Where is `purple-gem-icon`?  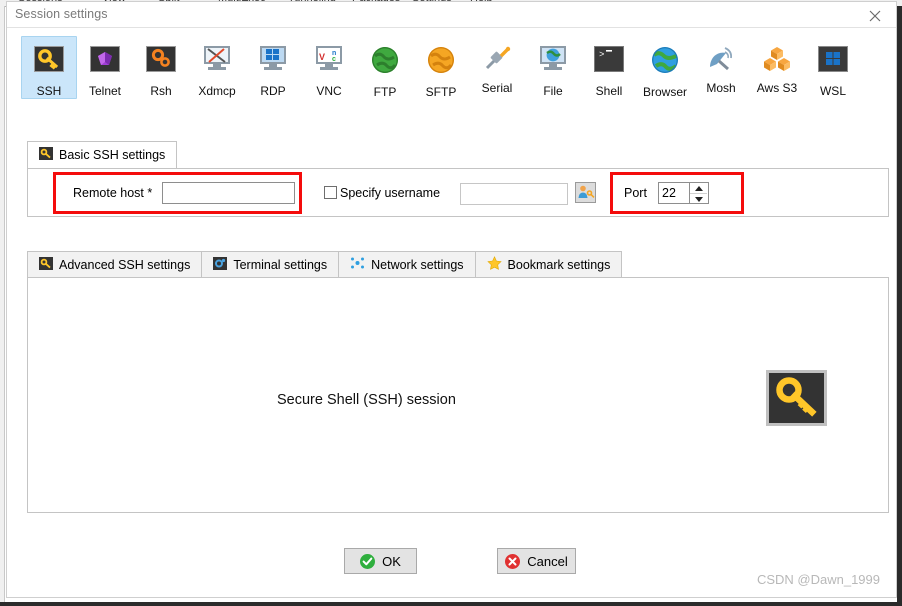 purple-gem-icon is located at coordinates (105, 62).